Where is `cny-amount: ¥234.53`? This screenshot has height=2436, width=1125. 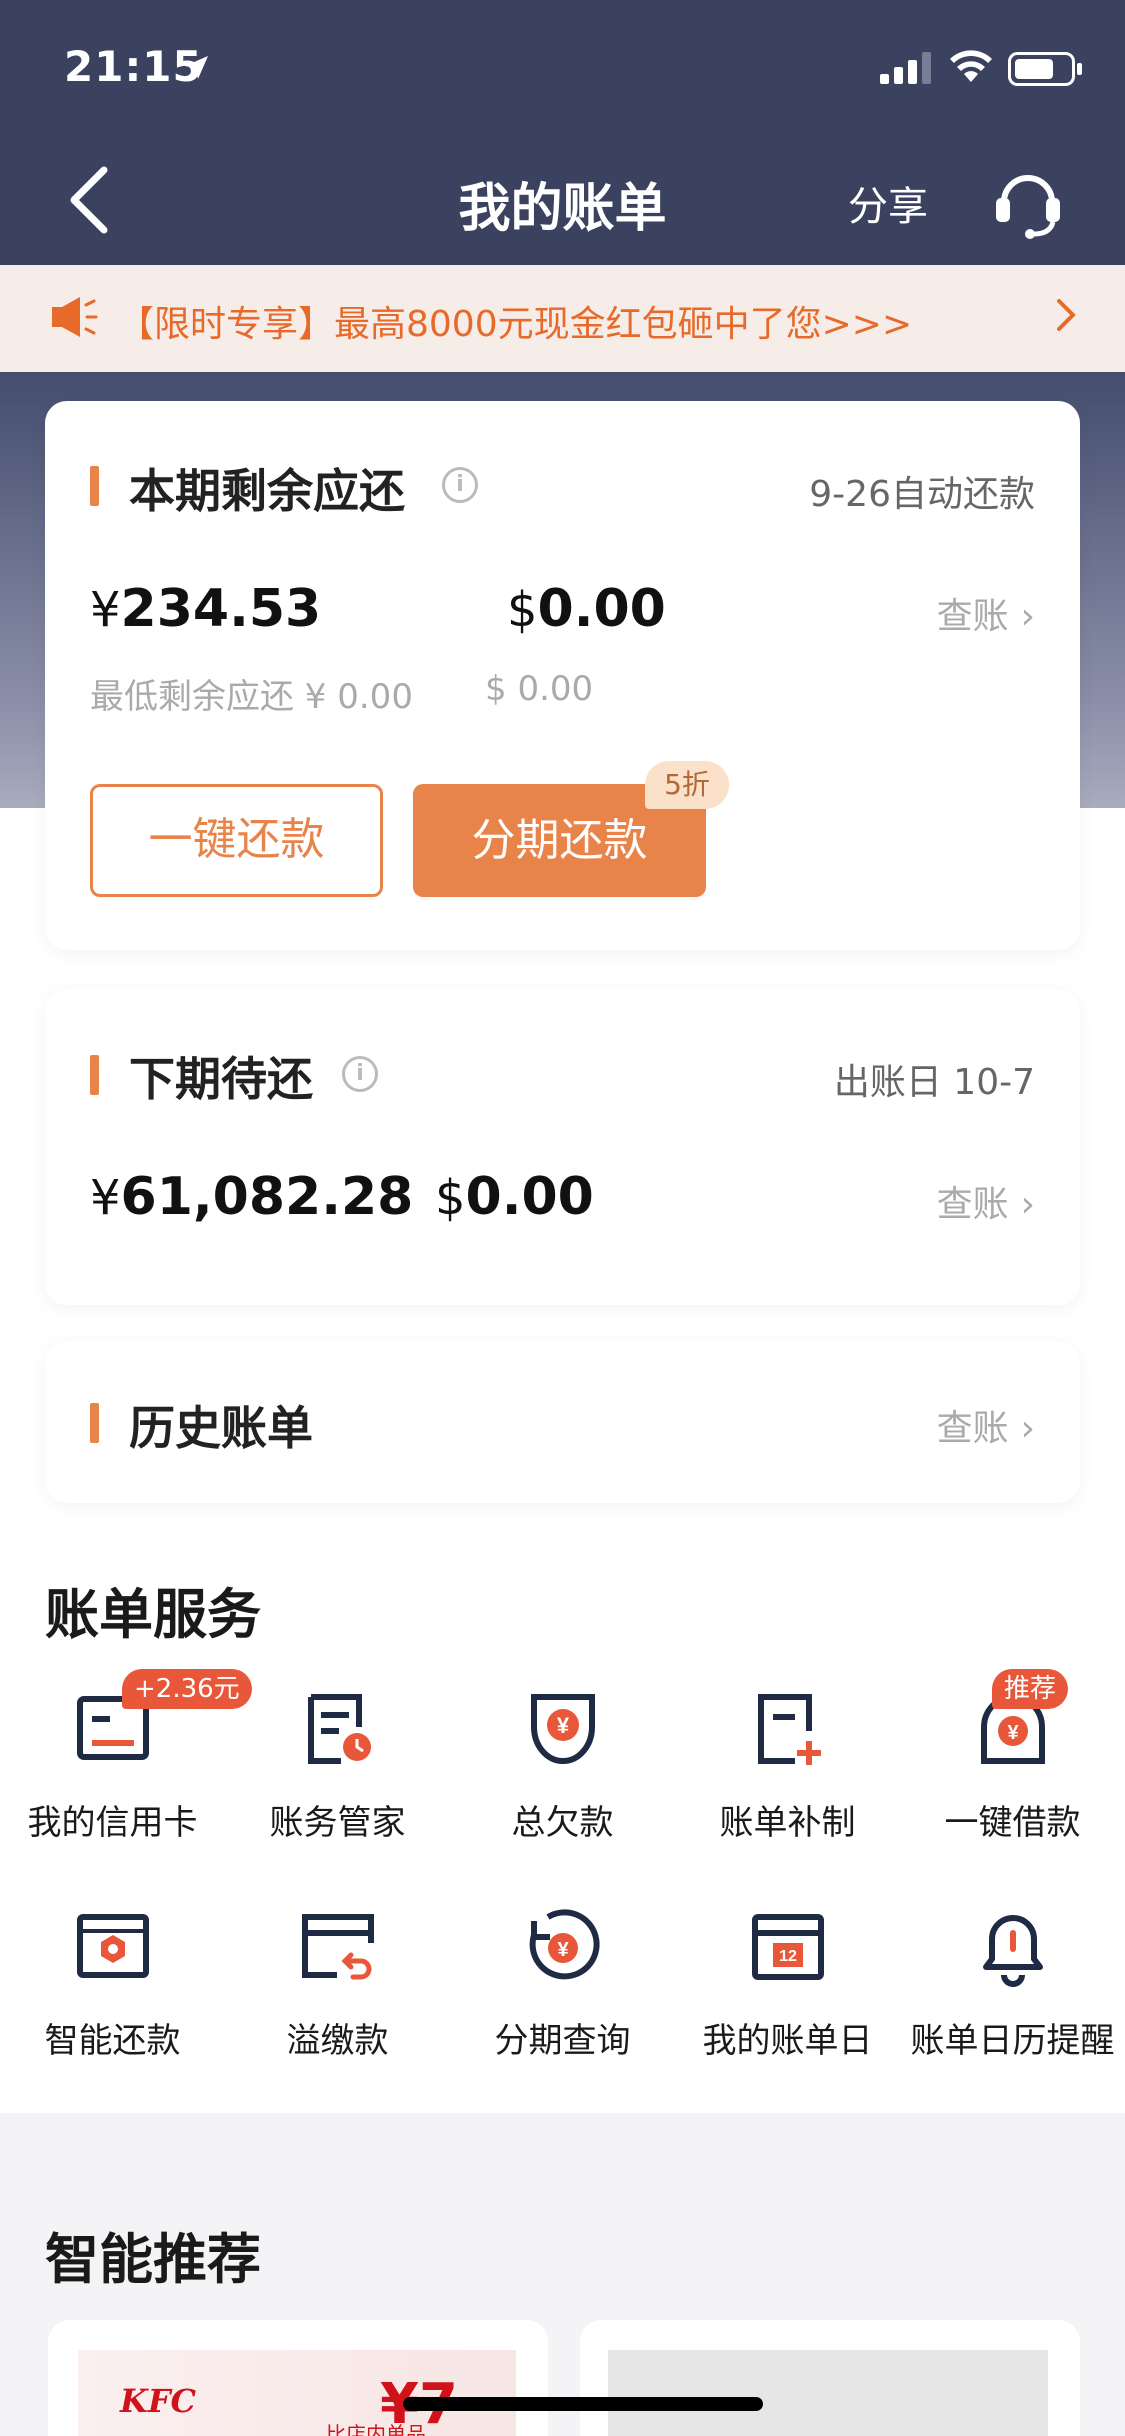
cny-amount: ¥234.53 is located at coordinates (205, 609).